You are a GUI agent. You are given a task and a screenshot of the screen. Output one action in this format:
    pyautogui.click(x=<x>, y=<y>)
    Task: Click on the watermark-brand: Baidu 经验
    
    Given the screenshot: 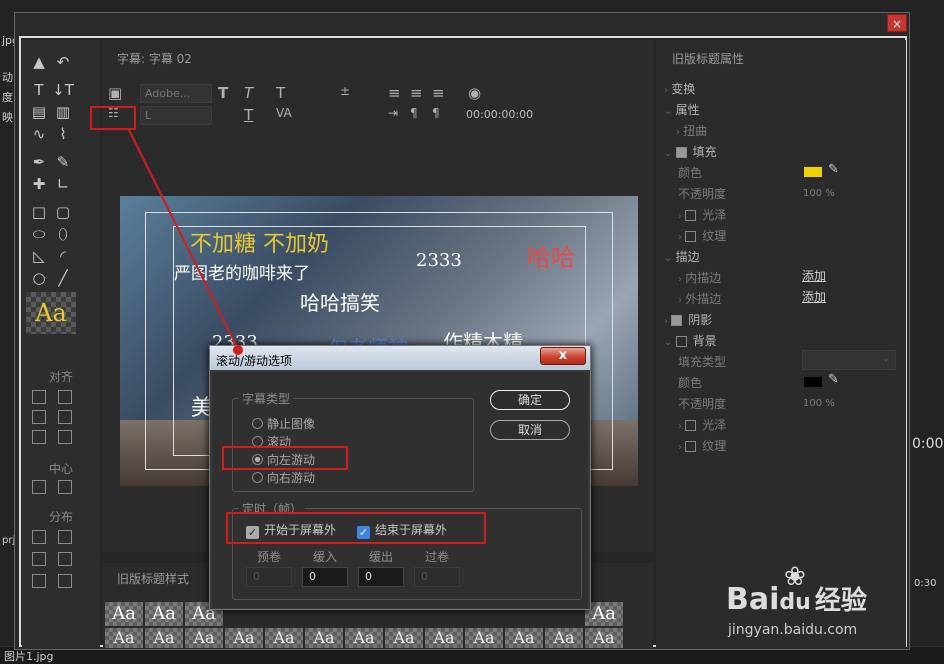 What is the action you would take?
    pyautogui.click(x=796, y=599)
    